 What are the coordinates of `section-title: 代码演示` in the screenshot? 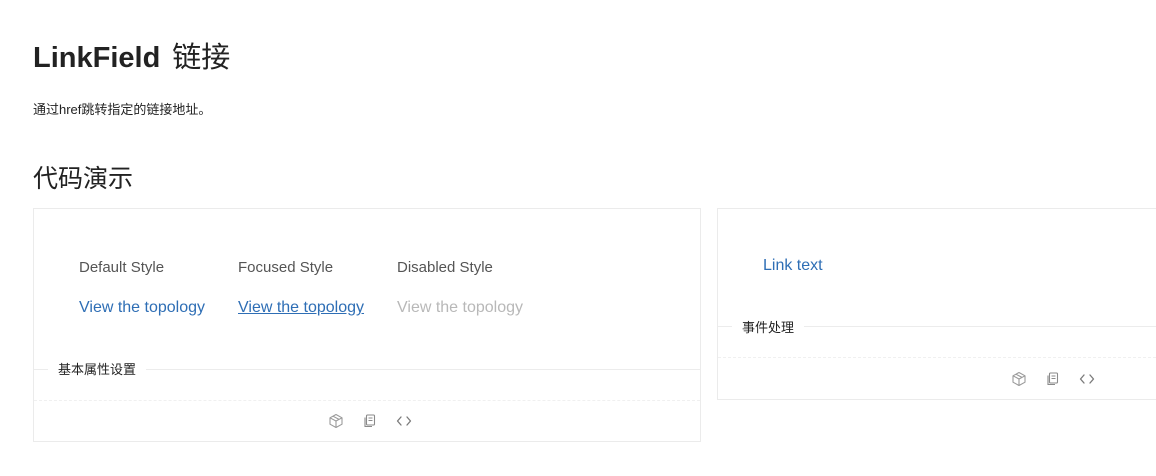 It's located at (83, 179).